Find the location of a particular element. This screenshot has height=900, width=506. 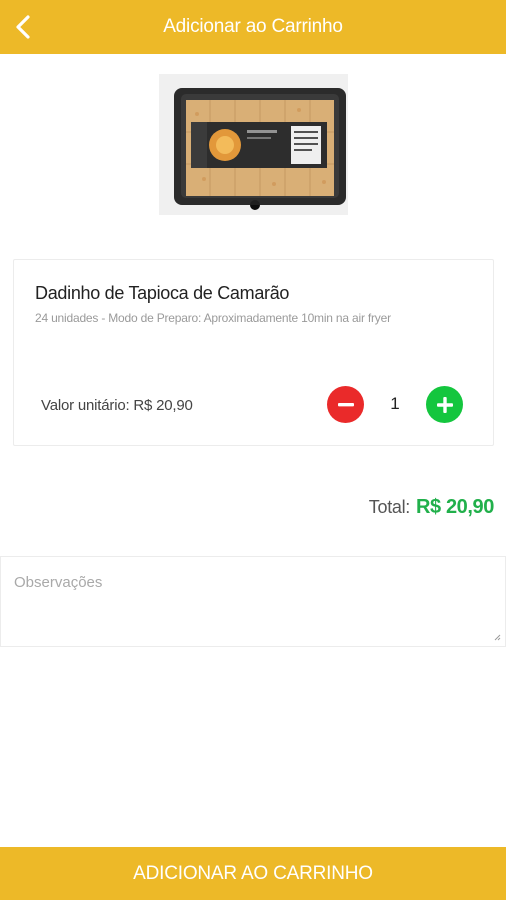

app-header: Adicionar ao Carrinho is located at coordinates (253, 27).